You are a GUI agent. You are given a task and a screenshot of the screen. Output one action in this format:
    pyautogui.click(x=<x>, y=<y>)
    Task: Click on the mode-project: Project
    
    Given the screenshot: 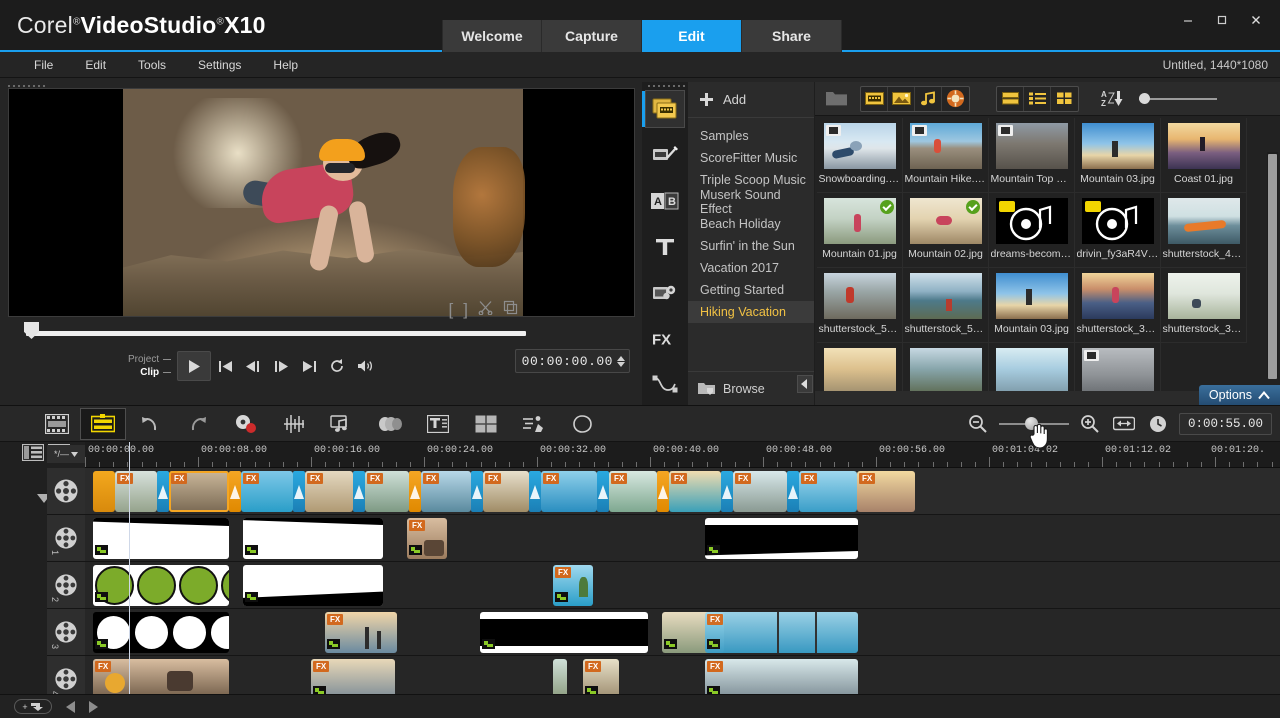 What is the action you would take?
    pyautogui.click(x=149, y=359)
    